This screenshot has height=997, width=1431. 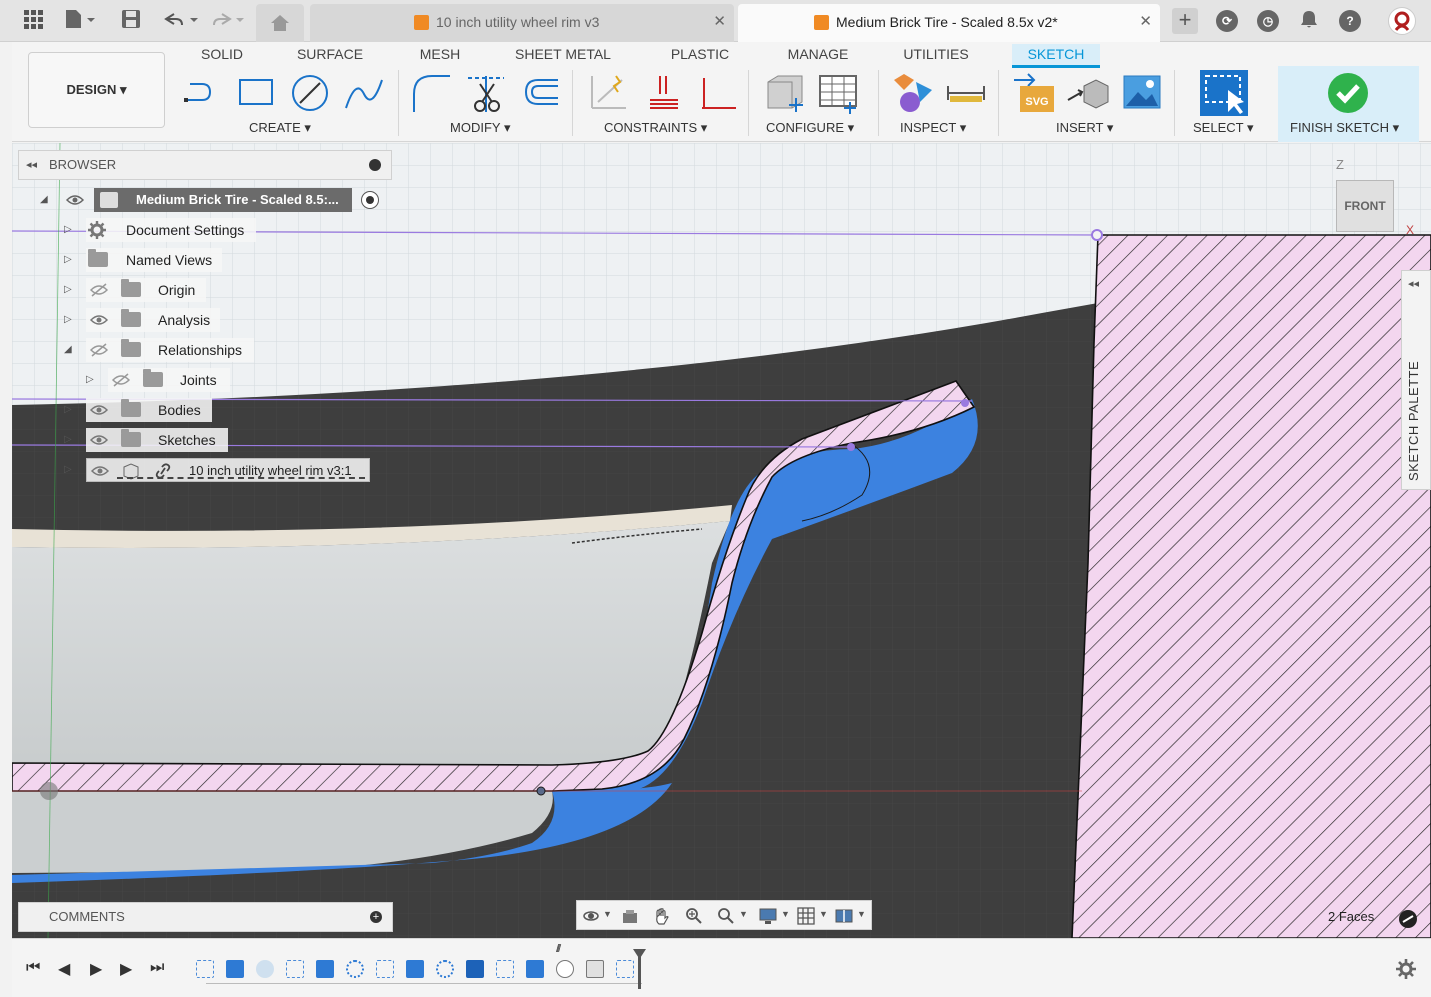 What do you see at coordinates (68, 350) in the screenshot?
I see `collapse-arrow-icon: ◢` at bounding box center [68, 350].